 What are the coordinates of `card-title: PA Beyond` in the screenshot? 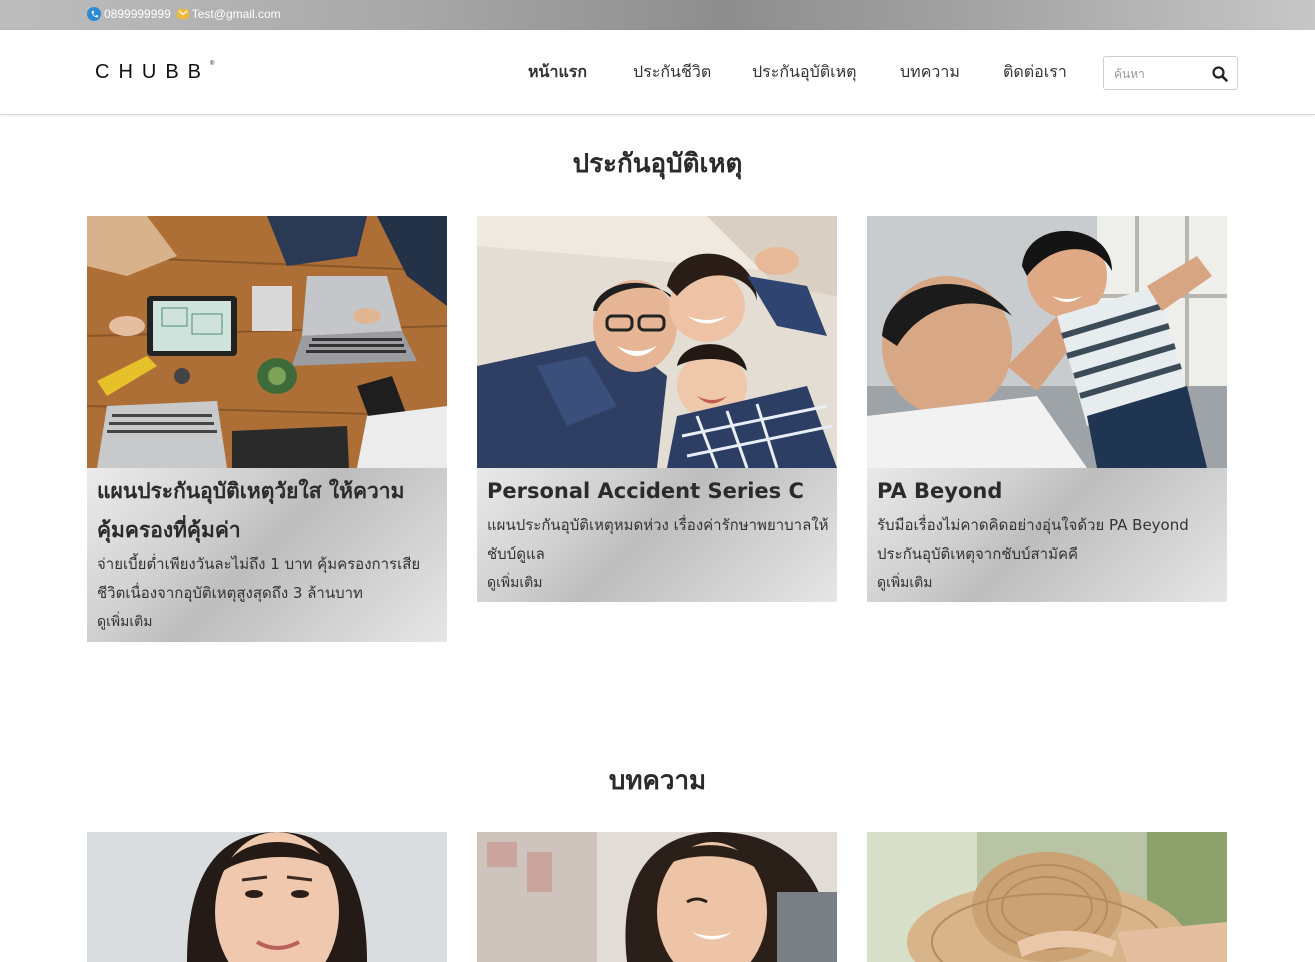 It's located at (1049, 491).